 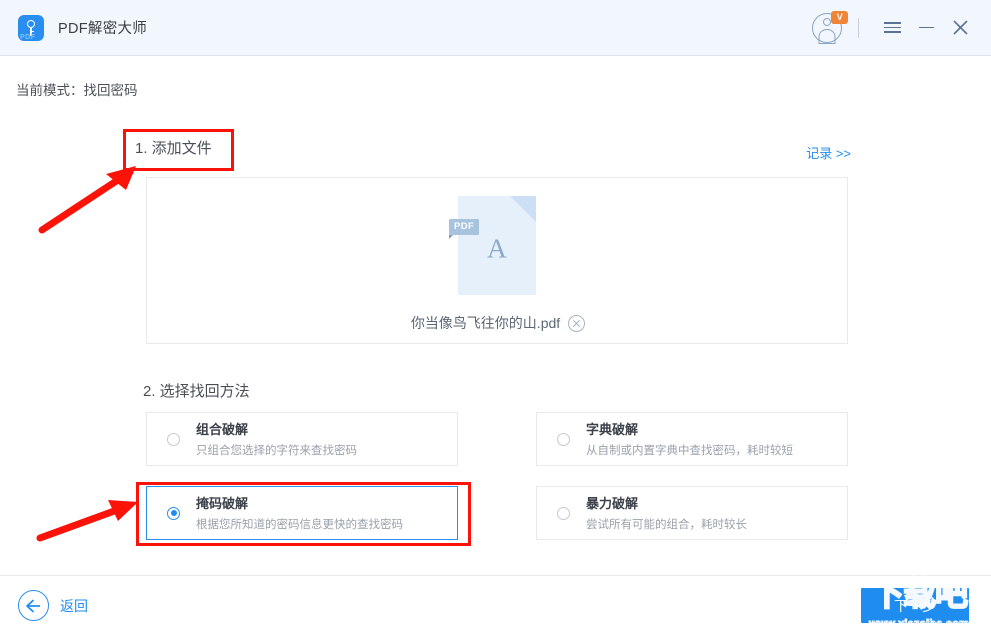 I want to click on vip-badge: V, so click(x=839, y=17).